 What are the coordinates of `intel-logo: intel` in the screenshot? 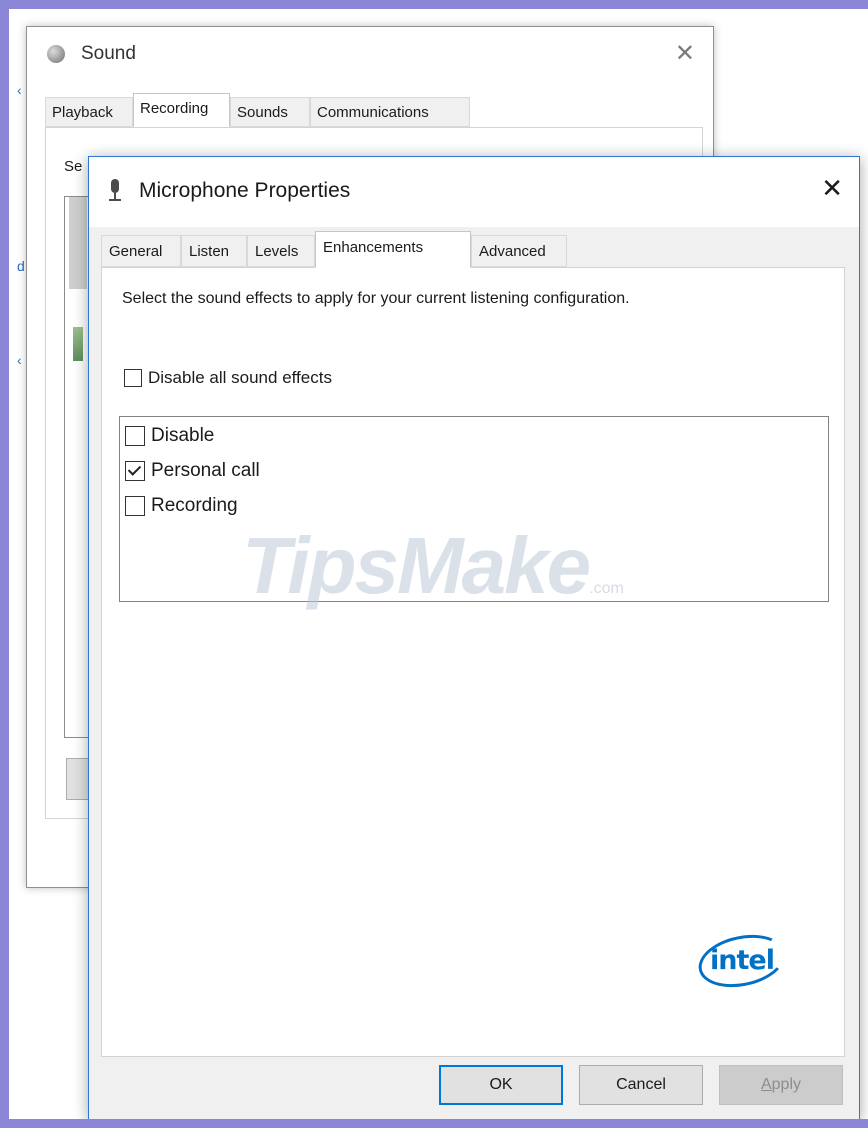 It's located at (742, 961).